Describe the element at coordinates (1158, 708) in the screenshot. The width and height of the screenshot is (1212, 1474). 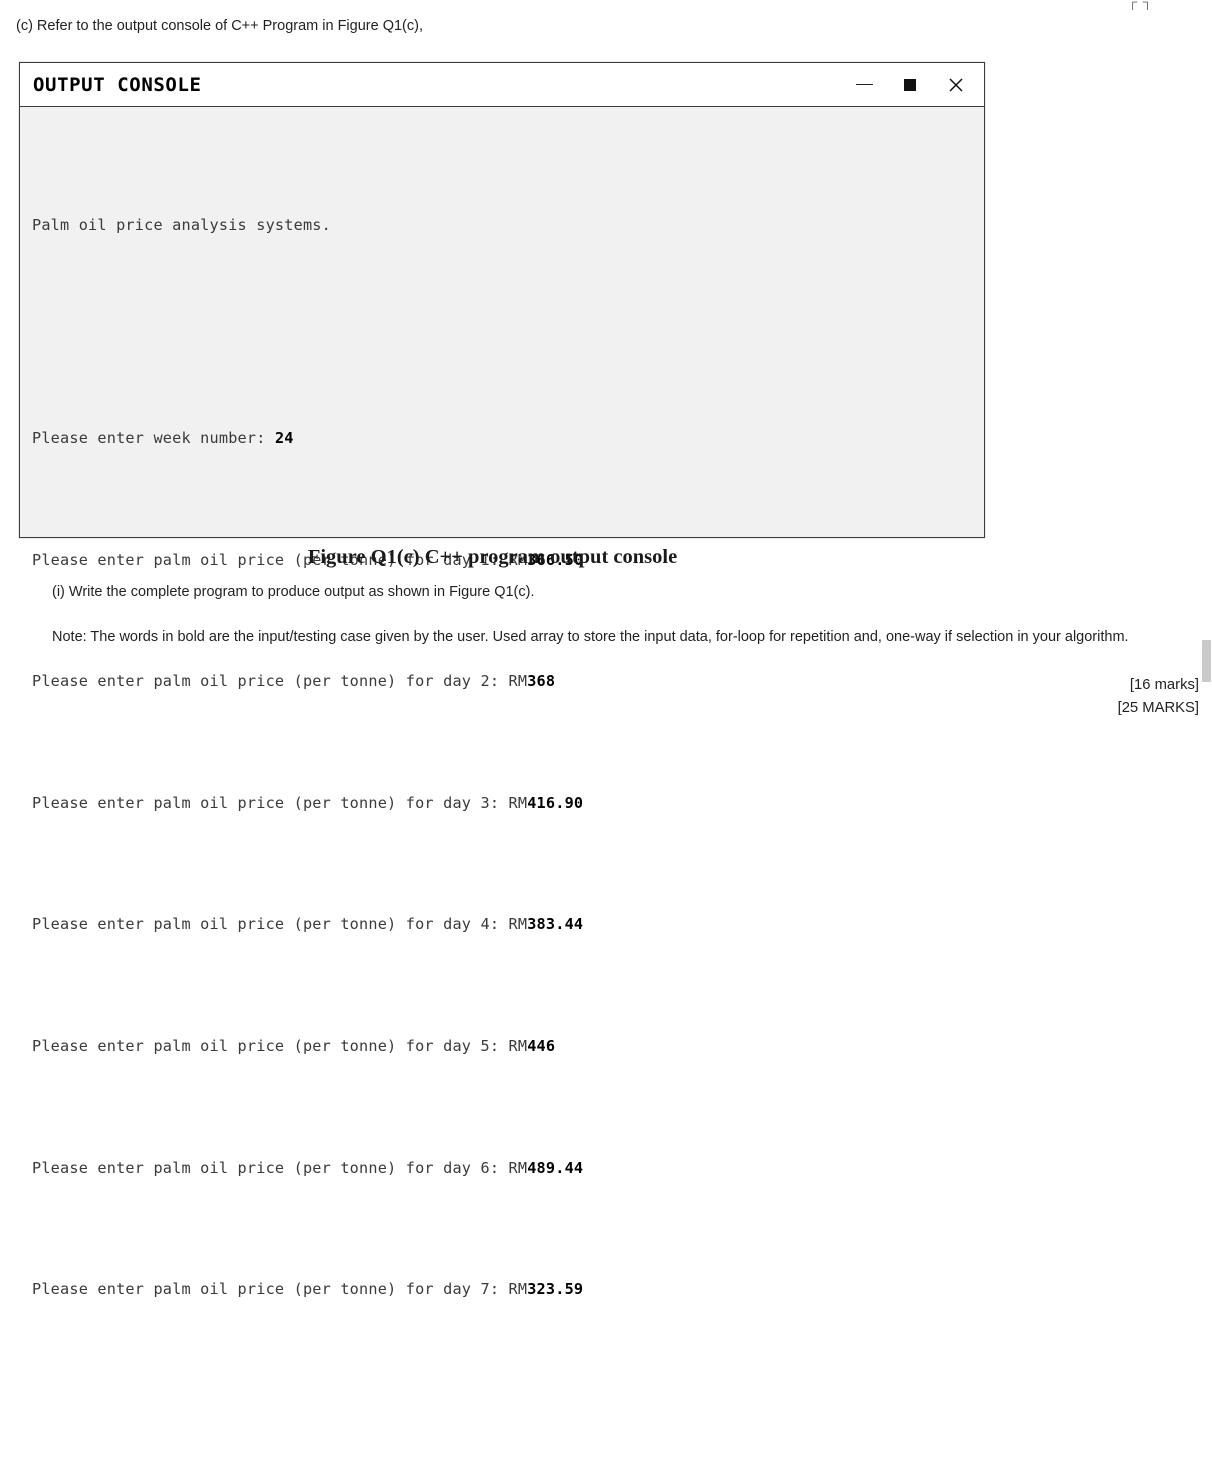
I see `marks-total: [25 MARKS]` at that location.